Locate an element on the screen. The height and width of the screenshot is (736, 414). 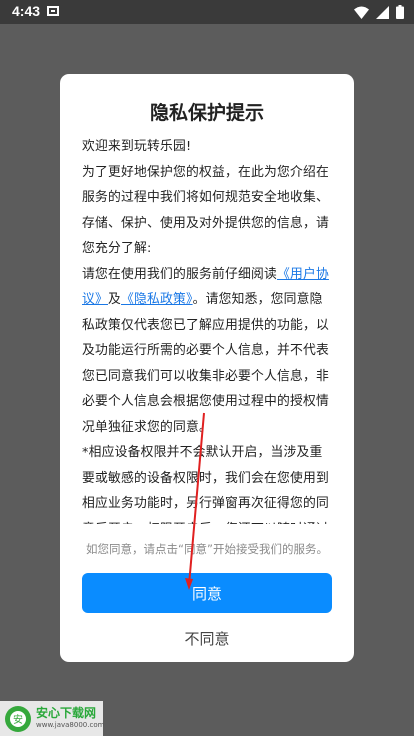
welcome-text: 欢迎来到玩转乐园! is located at coordinates (137, 146).